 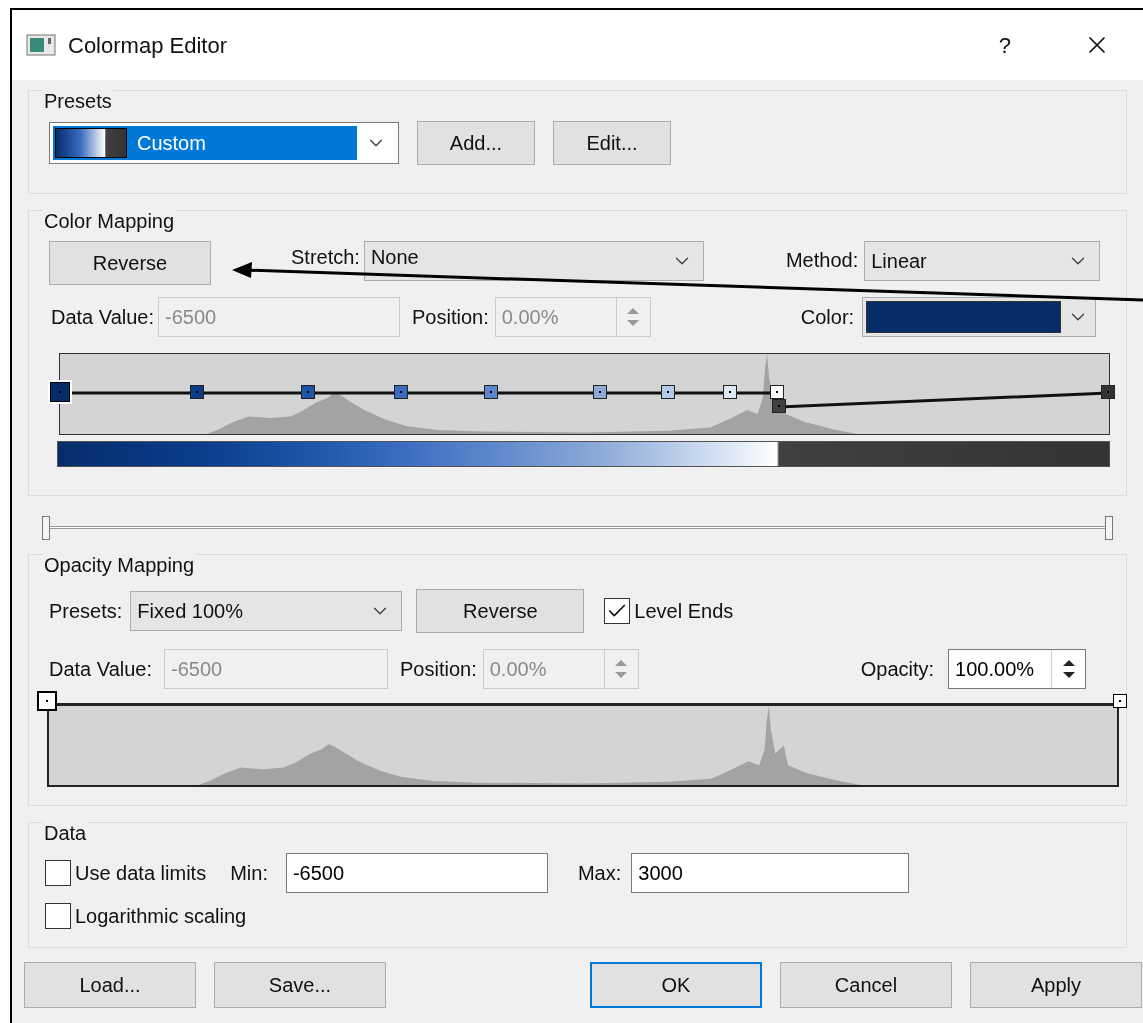 I want to click on button: OK, so click(x=676, y=985).